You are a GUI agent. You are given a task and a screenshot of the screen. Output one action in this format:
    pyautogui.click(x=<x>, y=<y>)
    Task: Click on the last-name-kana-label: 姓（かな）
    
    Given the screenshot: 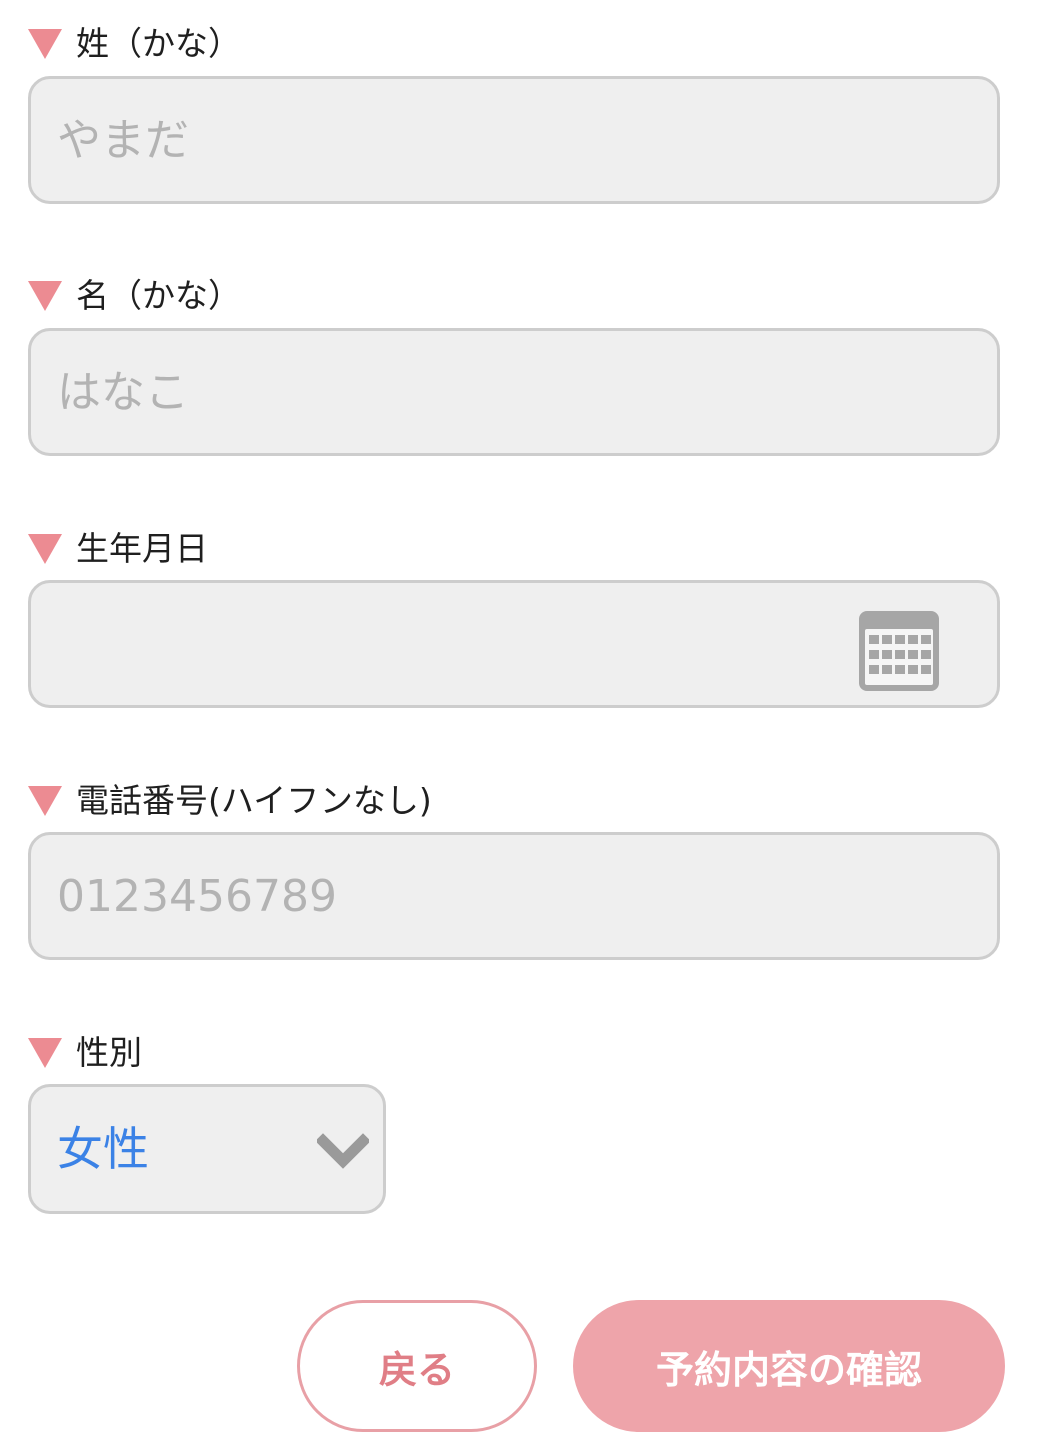 What is the action you would take?
    pyautogui.click(x=134, y=44)
    